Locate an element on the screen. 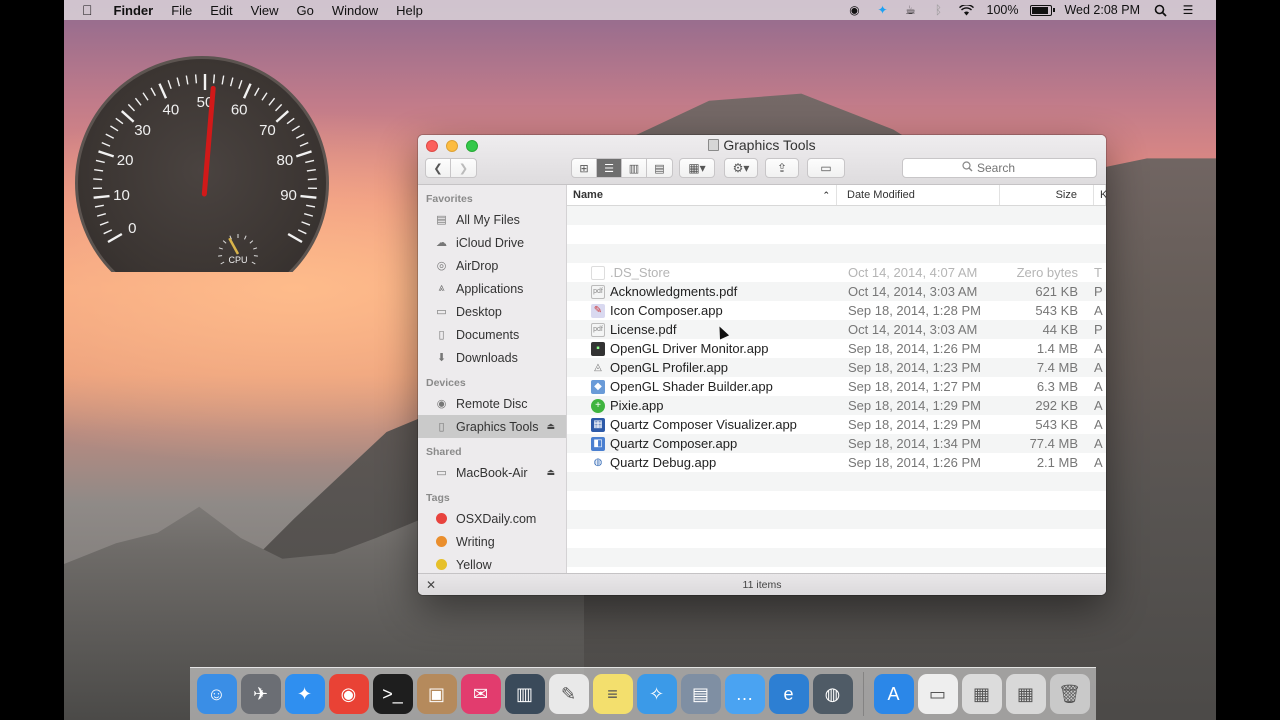 The image size is (1280, 720). sidebar-tag-osxdaily: OSXDaily.com is located at coordinates (492, 518).